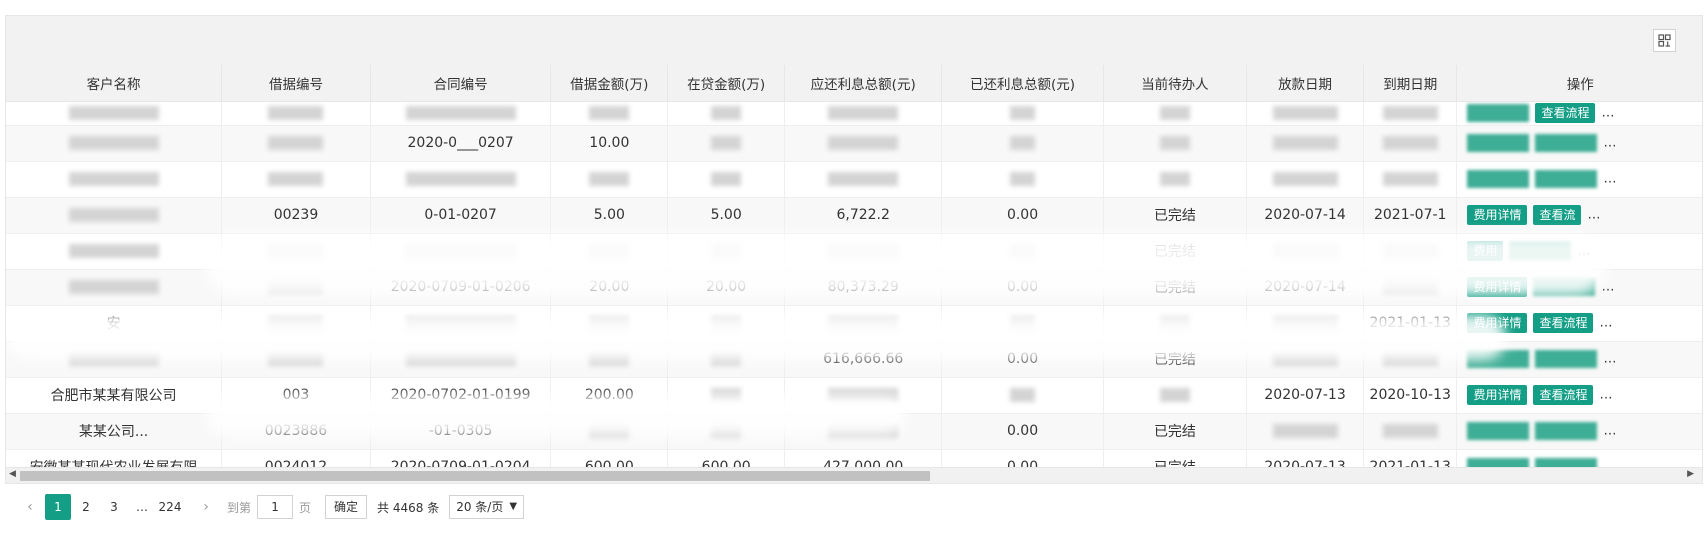 This screenshot has width=1707, height=553. I want to click on column-header: 到期日期, so click(1410, 83).